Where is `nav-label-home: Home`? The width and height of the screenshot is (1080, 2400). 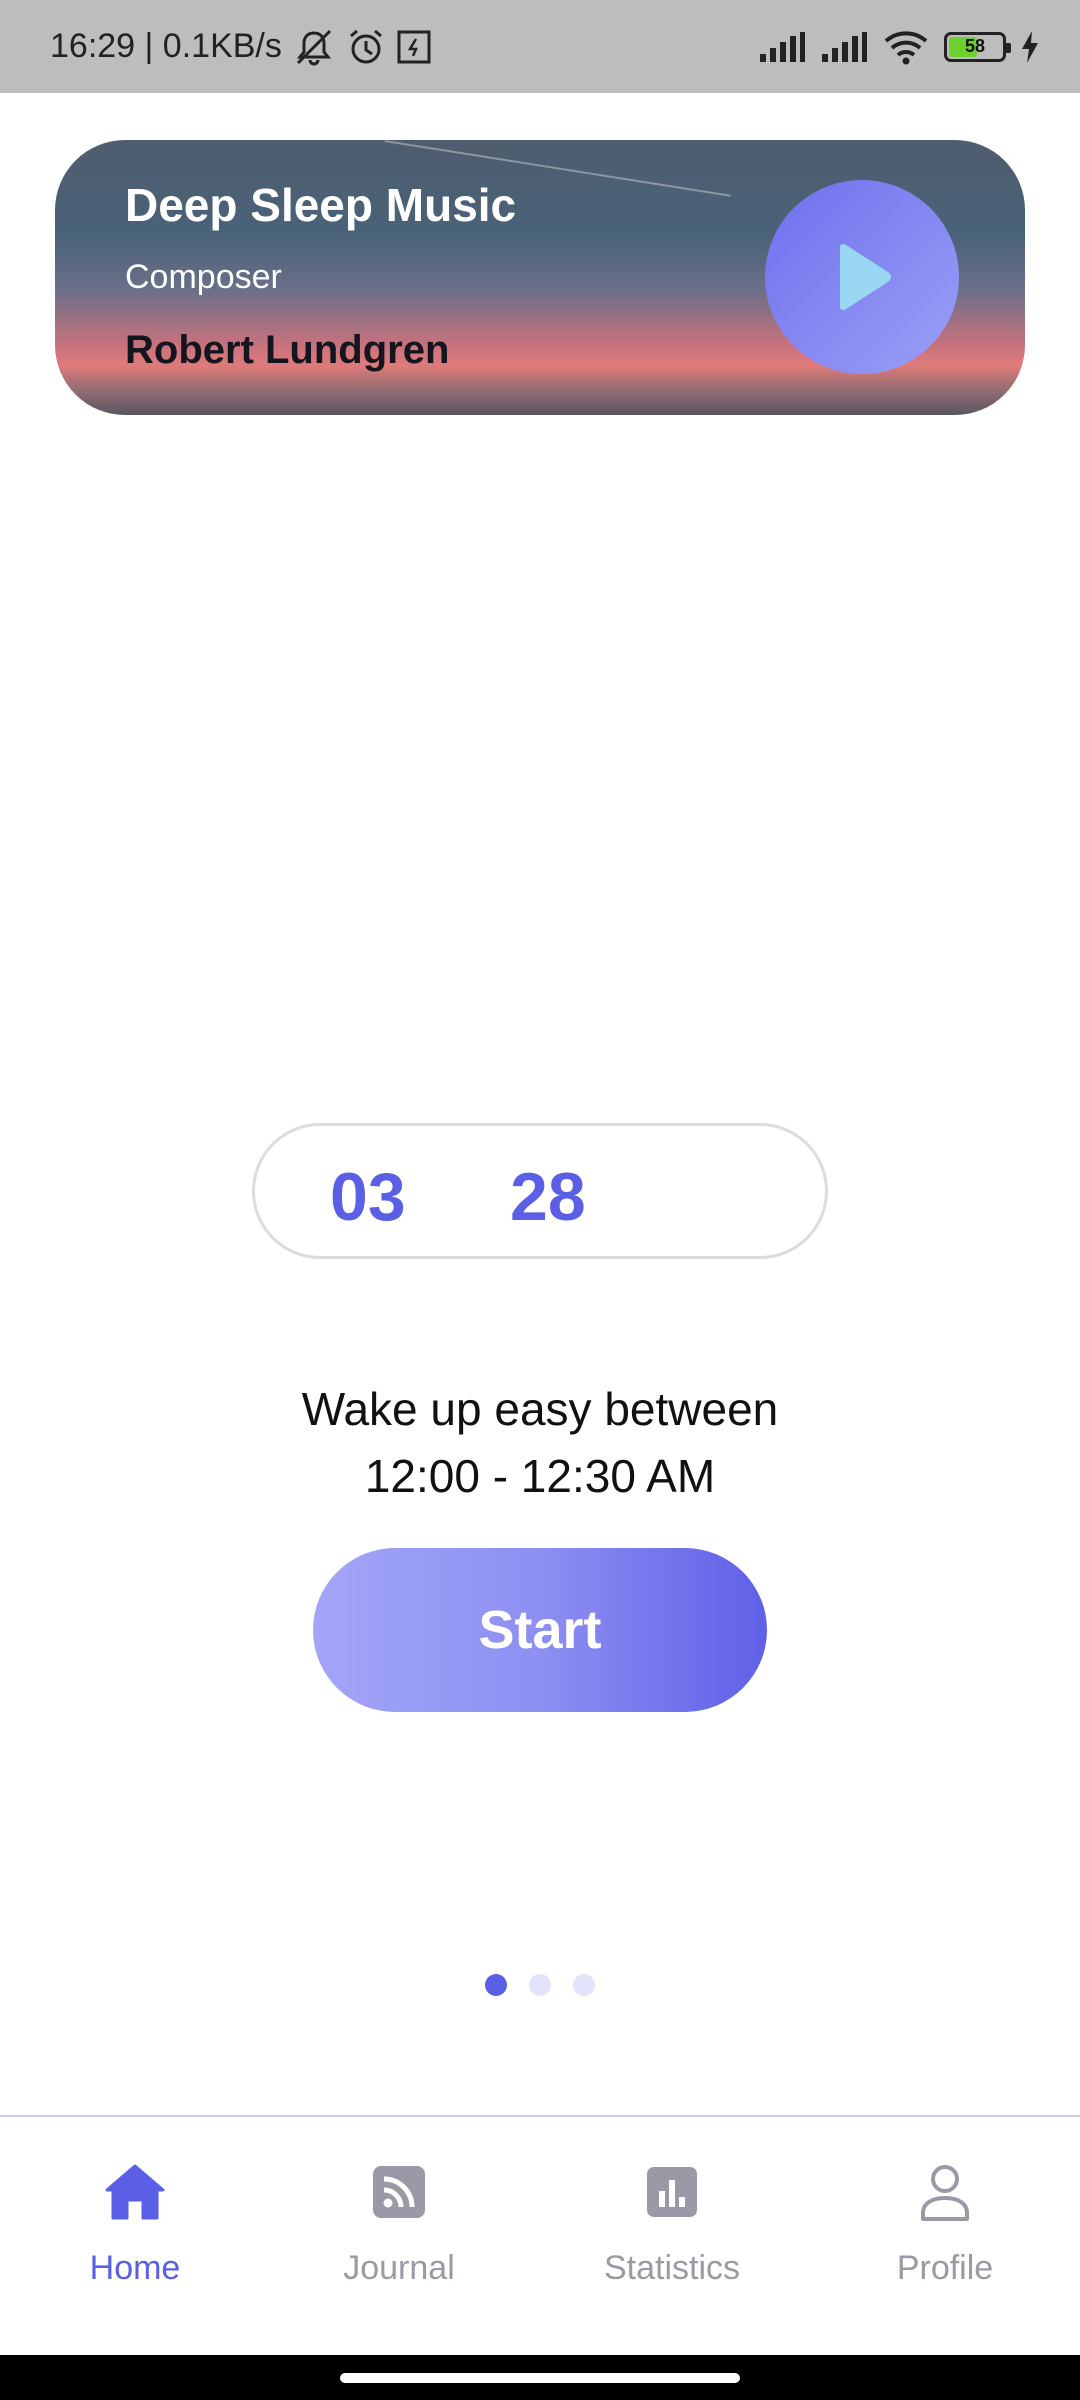 nav-label-home: Home is located at coordinates (135, 2268).